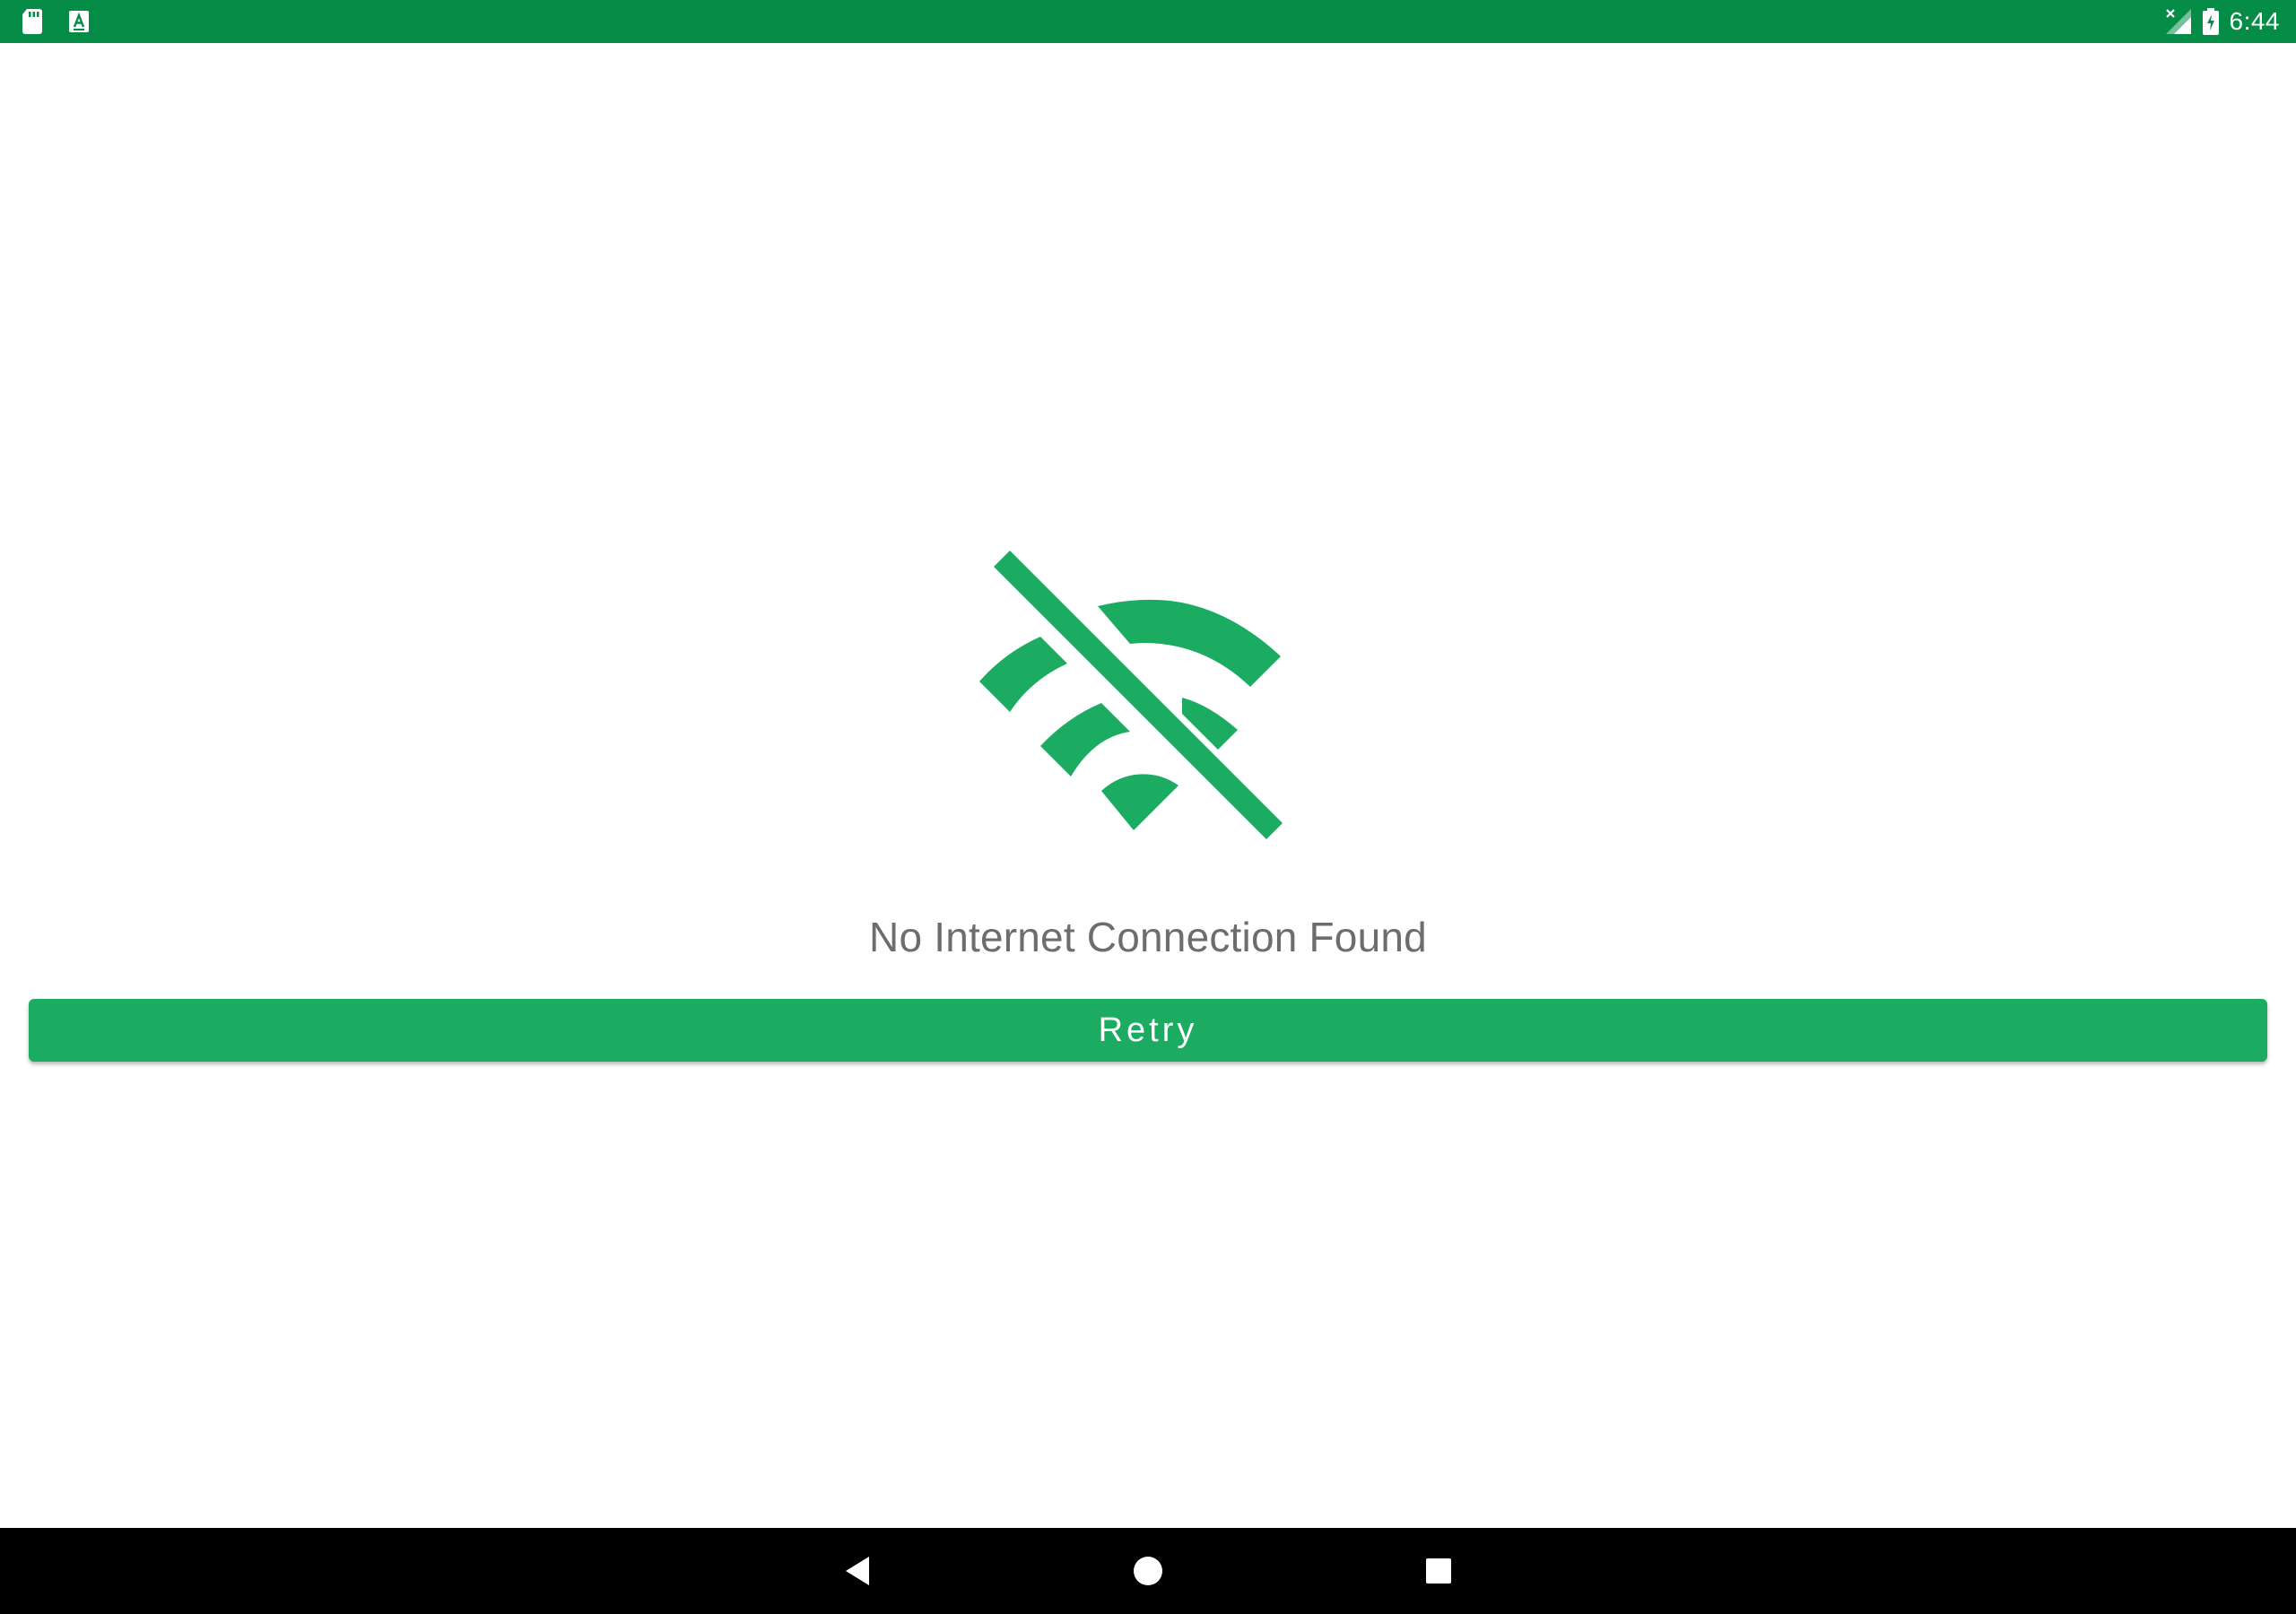 The width and height of the screenshot is (2296, 1614). What do you see at coordinates (79, 21) in the screenshot?
I see `keyboard-a-icon` at bounding box center [79, 21].